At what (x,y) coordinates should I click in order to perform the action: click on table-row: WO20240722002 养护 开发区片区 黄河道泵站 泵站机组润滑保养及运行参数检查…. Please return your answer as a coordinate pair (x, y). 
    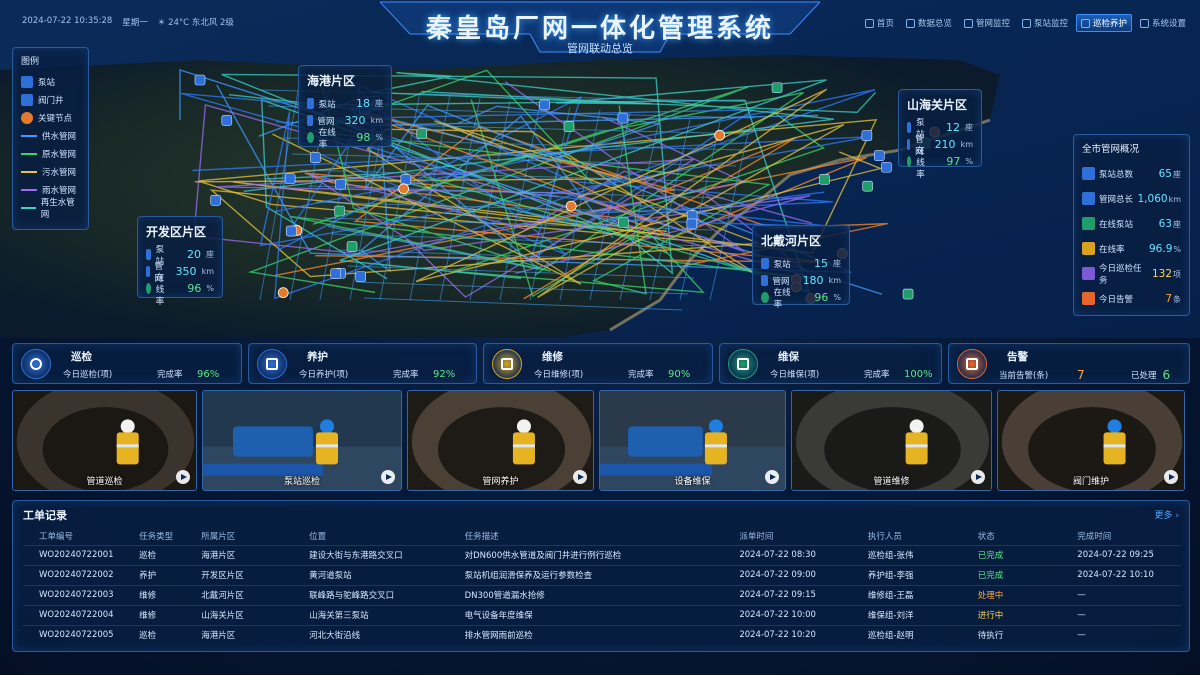
    Looking at the image, I should click on (602, 574).